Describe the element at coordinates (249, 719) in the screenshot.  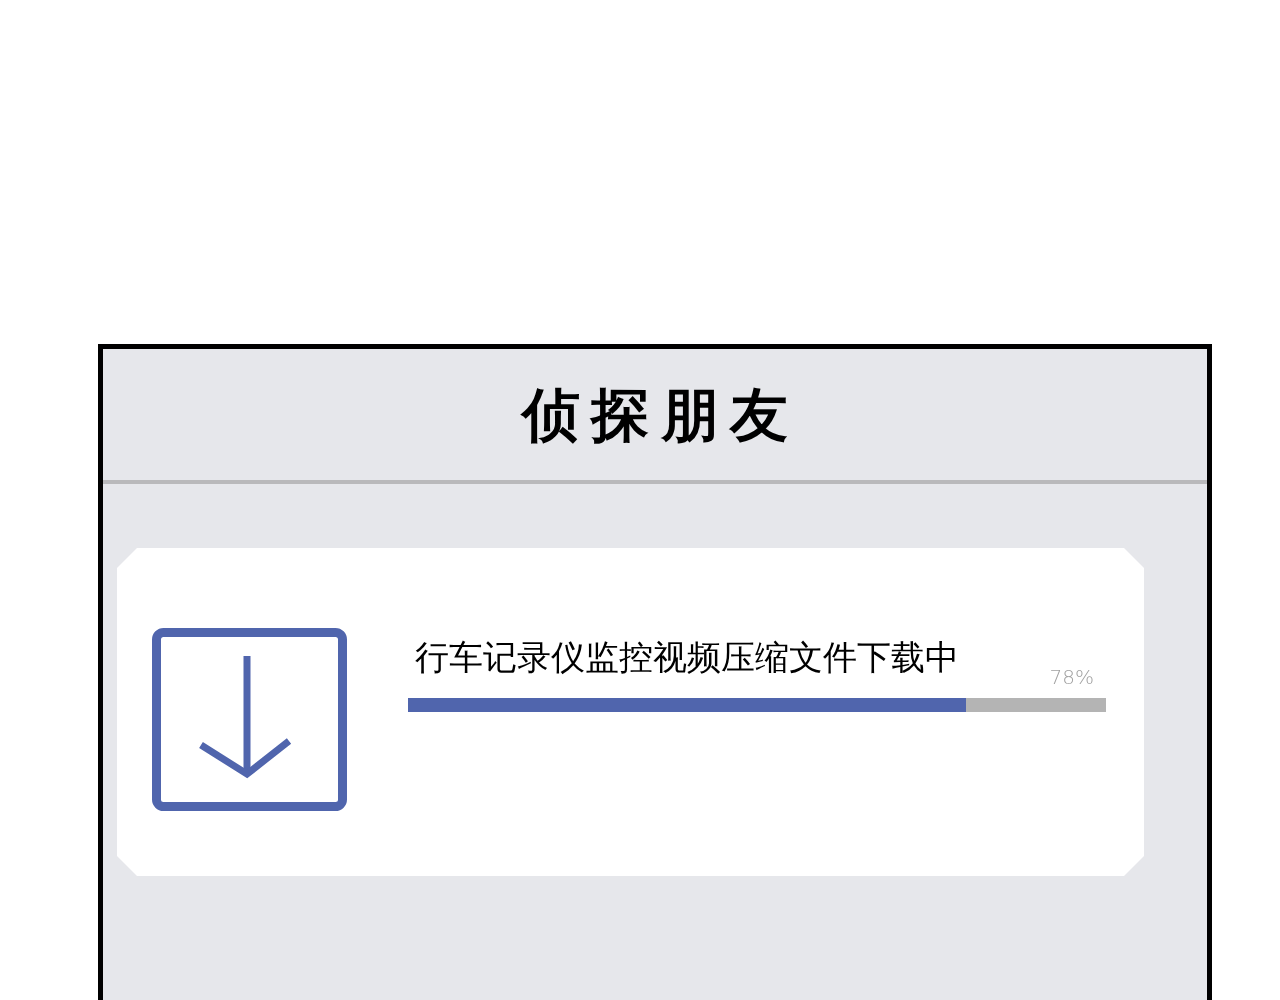
I see `download-icon` at that location.